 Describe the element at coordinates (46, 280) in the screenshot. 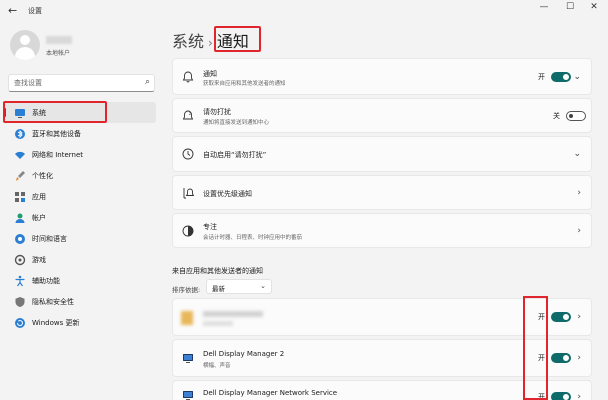

I see `sidebar-item-label: 辅助功能` at that location.